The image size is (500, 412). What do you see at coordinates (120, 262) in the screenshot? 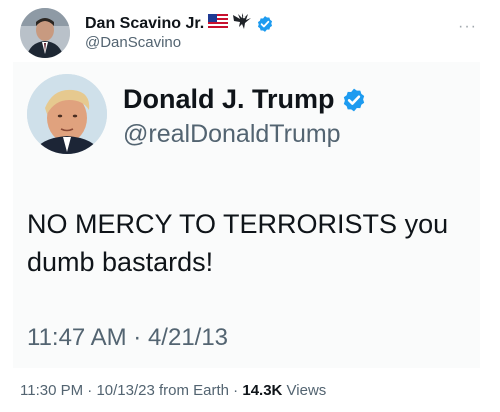
I see `tweet-text-line: dumb bastards!` at bounding box center [120, 262].